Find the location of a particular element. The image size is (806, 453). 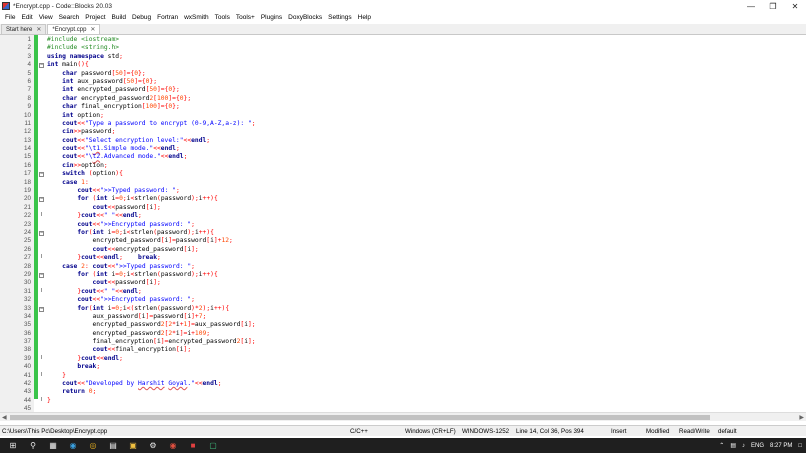

network-icon: ▤ is located at coordinates (733, 445).